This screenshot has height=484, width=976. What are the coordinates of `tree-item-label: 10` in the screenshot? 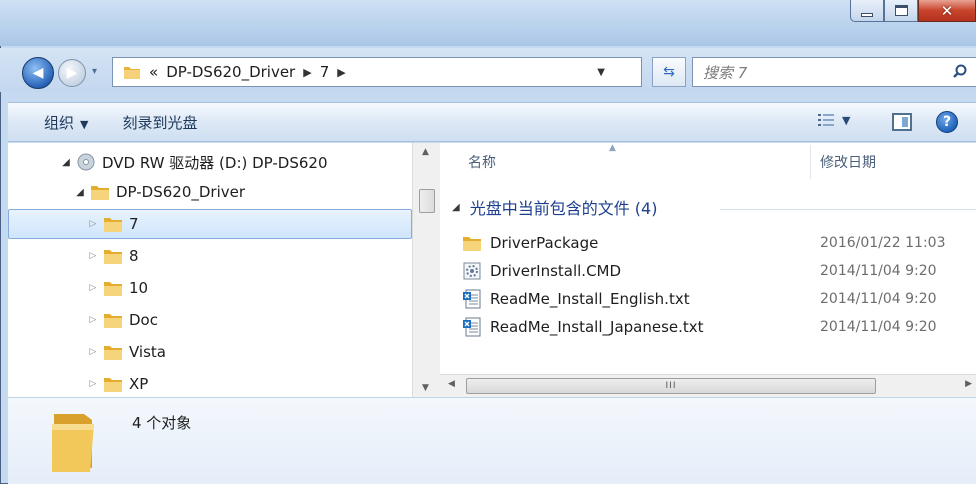 It's located at (139, 288).